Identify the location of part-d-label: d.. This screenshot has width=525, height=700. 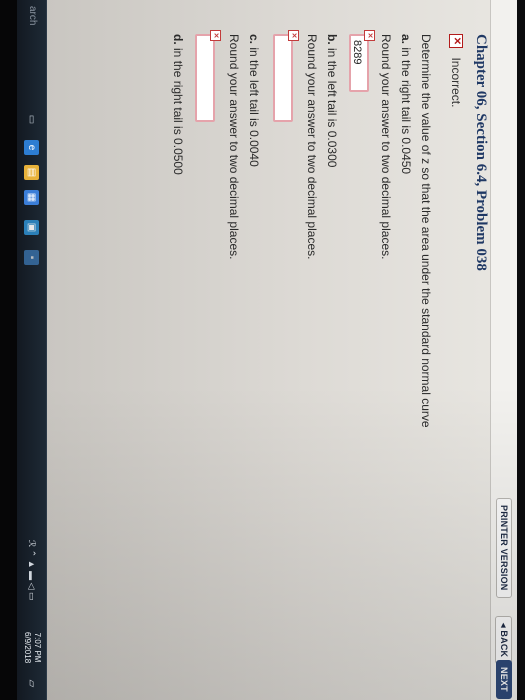
(178, 39).